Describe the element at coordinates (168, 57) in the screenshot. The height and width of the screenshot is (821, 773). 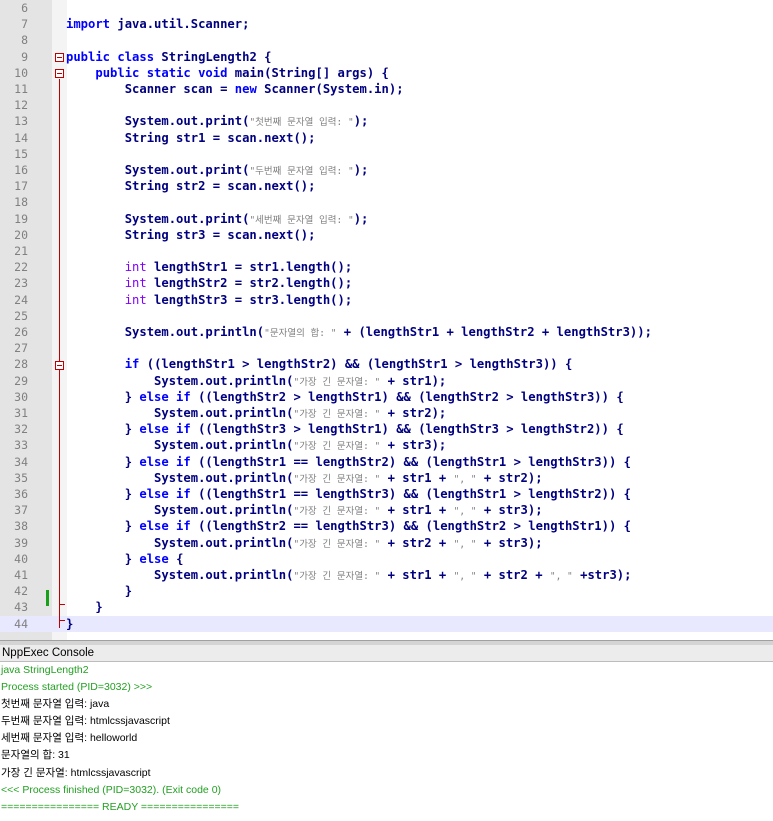
I see `line-code: public class StringLength2 {` at that location.